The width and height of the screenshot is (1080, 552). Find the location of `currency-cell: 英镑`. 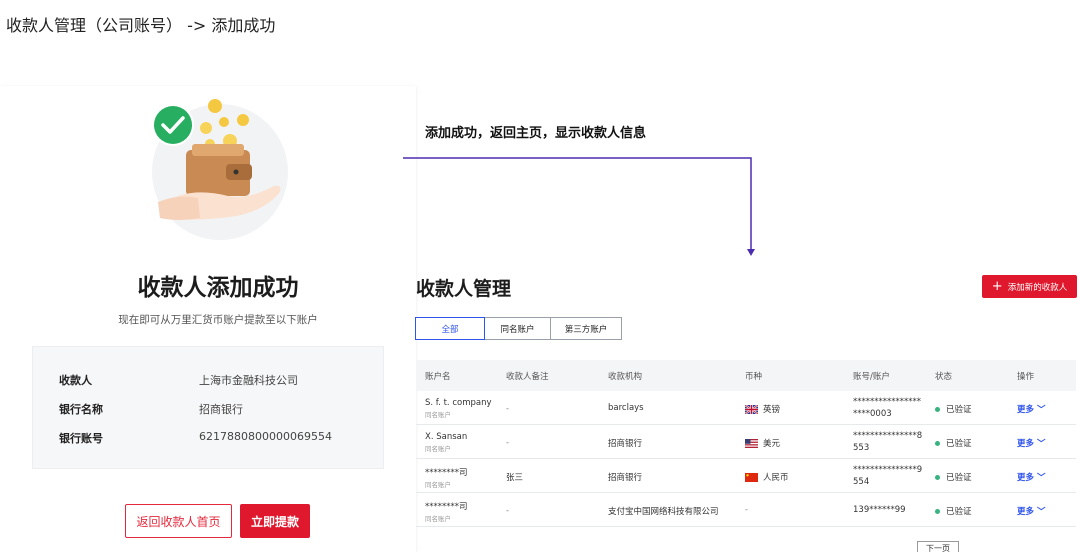

currency-cell: 英镑 is located at coordinates (762, 409).